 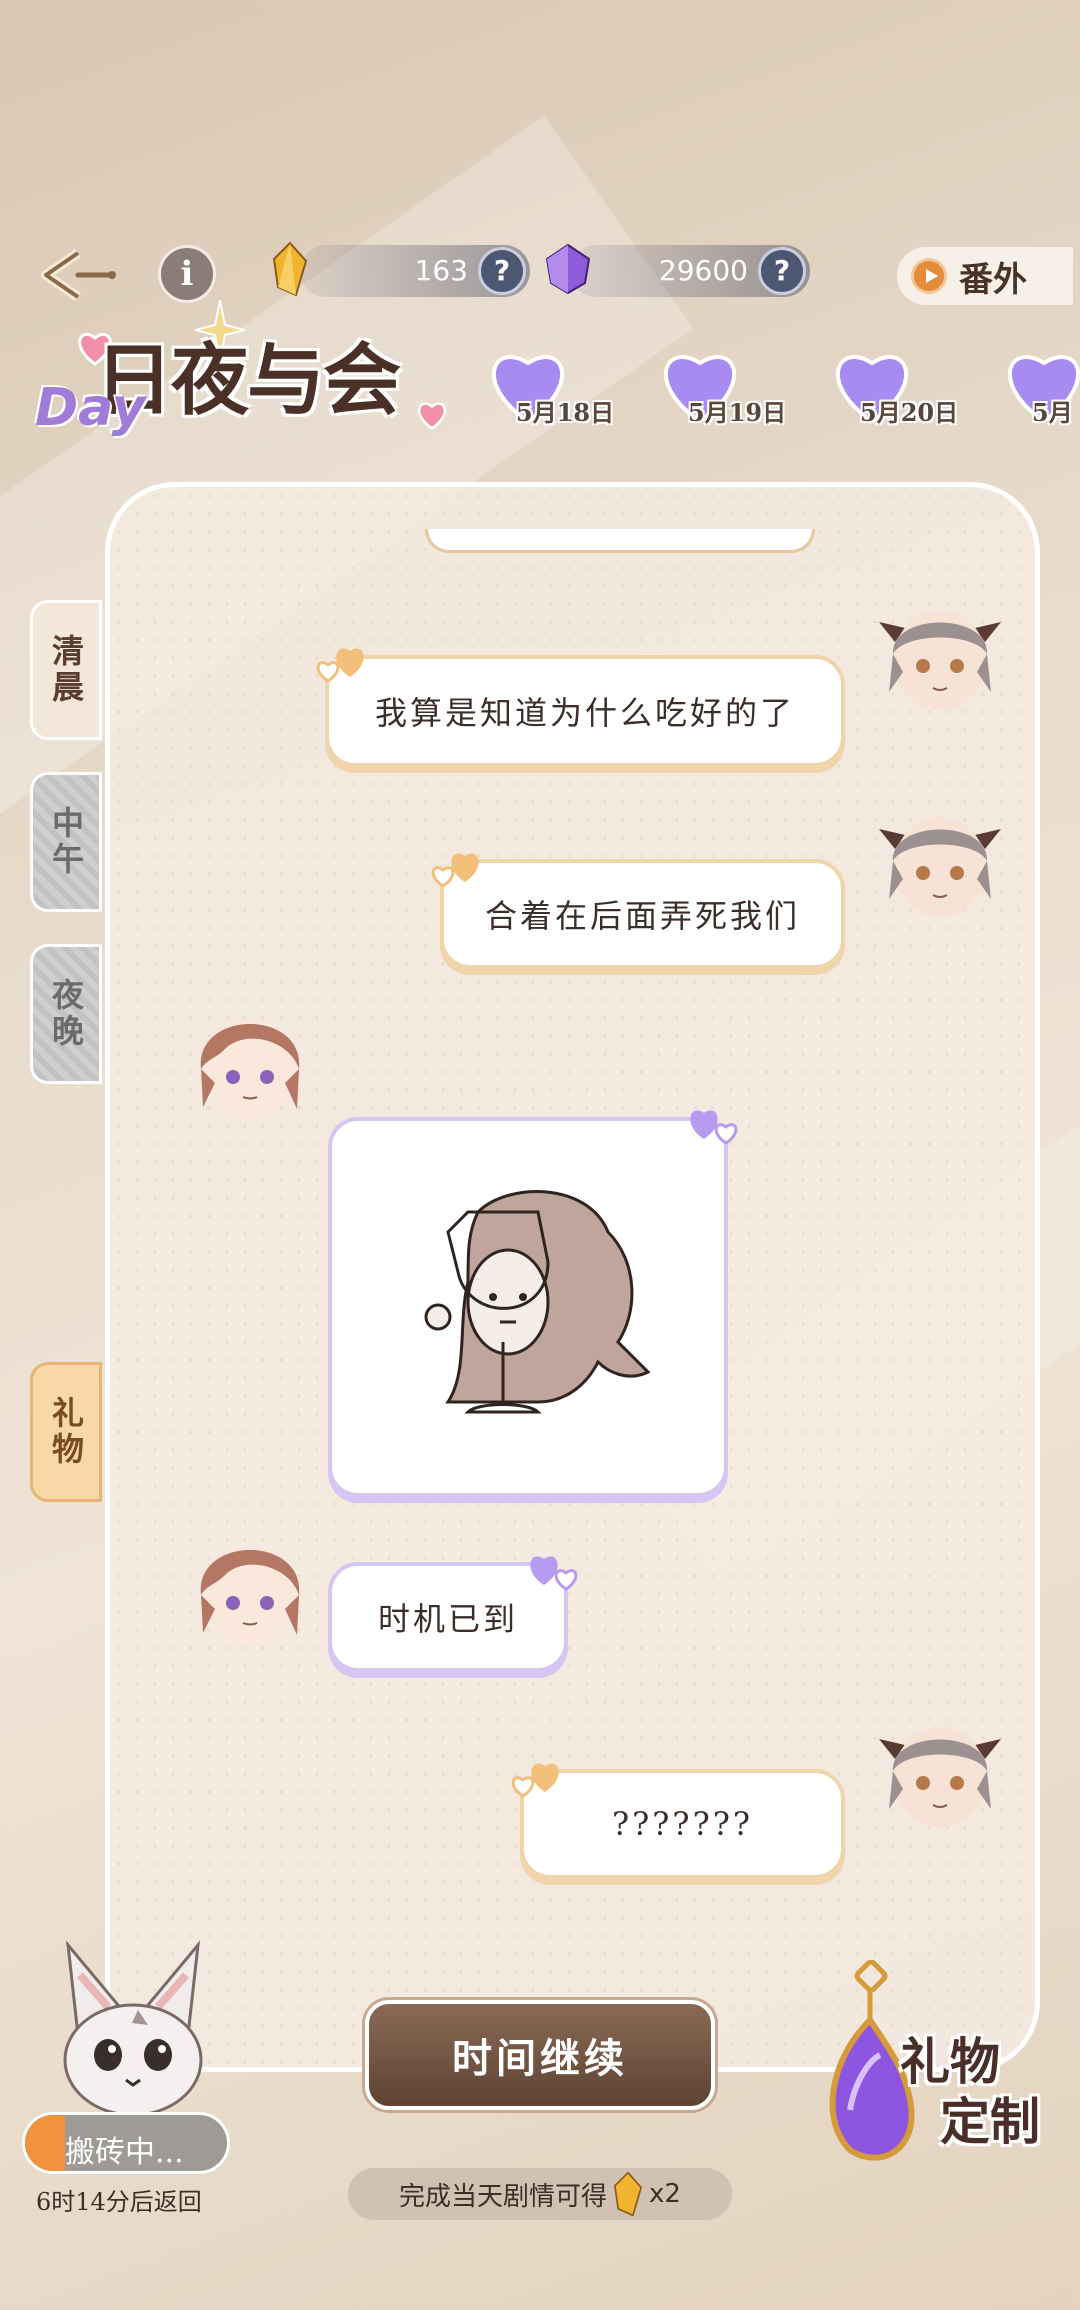 I want to click on message-text: 我算是知道为什么吃好的了, so click(x=584, y=713).